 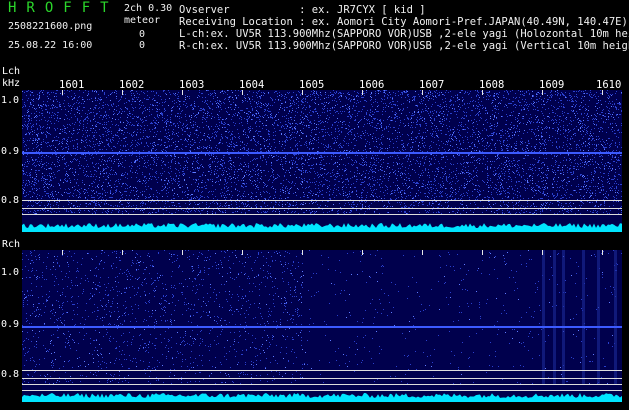 I want to click on lch-unit-label: kHz, so click(x=11, y=83).